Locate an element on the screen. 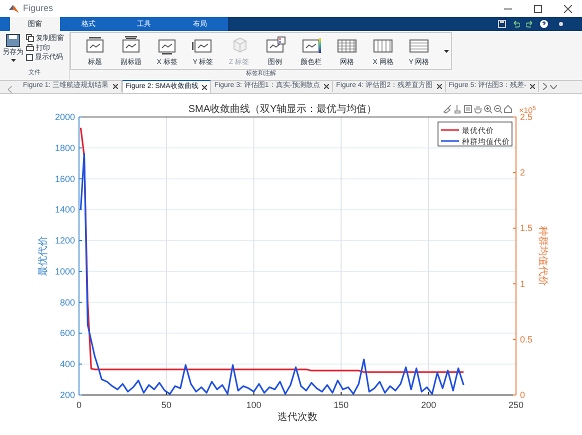 This screenshot has height=435, width=582. subtitle-icon is located at coordinates (131, 45).